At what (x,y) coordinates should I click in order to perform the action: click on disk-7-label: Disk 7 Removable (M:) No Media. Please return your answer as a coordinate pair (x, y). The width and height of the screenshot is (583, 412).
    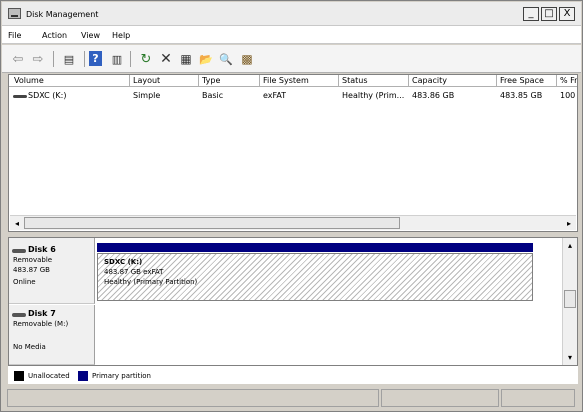
    Looking at the image, I should click on (52, 335).